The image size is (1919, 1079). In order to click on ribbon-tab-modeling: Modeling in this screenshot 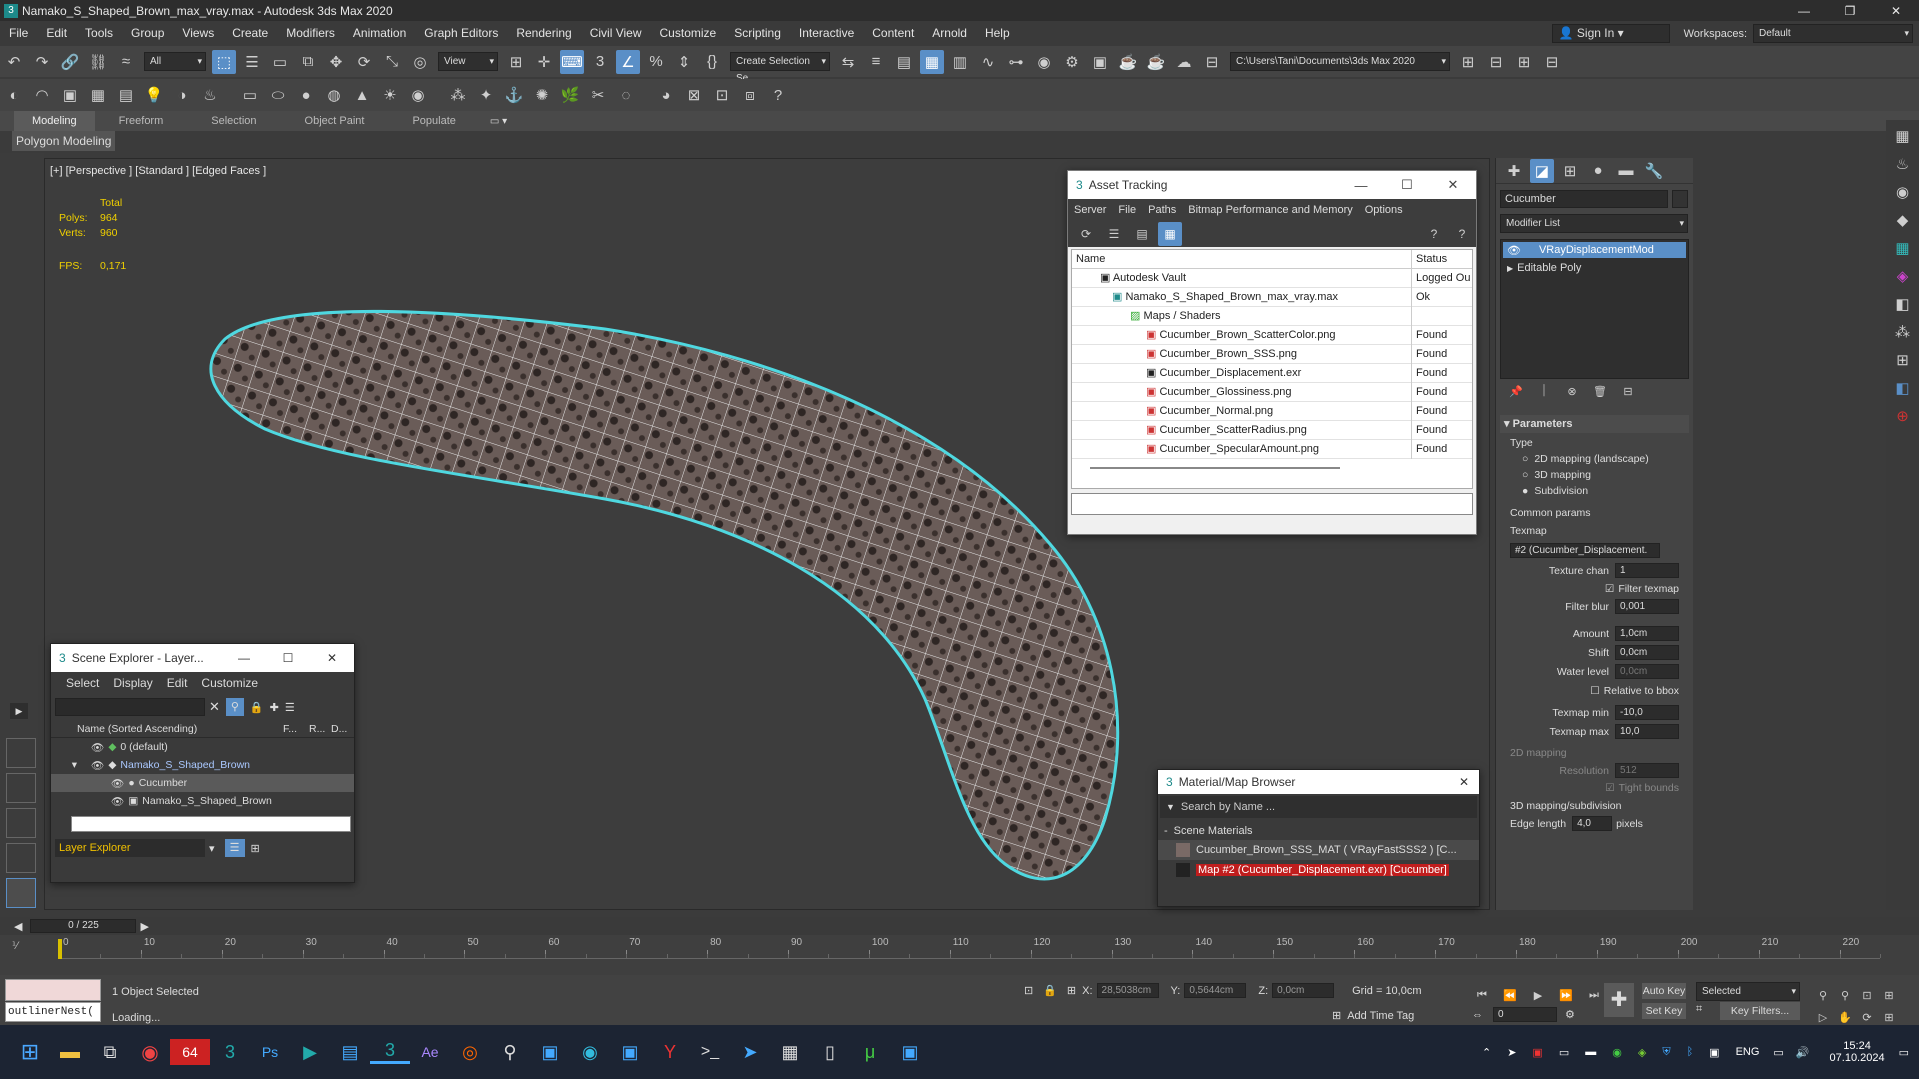, I will do `click(54, 121)`.